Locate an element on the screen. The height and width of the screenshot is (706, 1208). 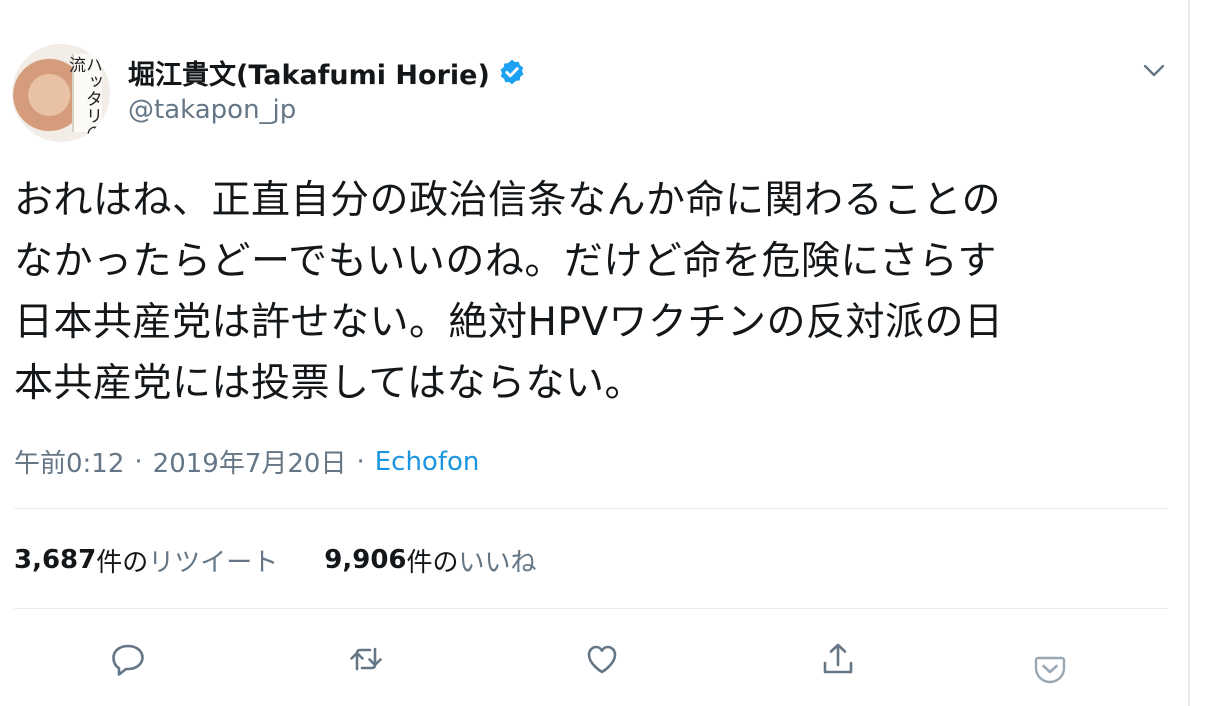
heart-icon is located at coordinates (602, 659).